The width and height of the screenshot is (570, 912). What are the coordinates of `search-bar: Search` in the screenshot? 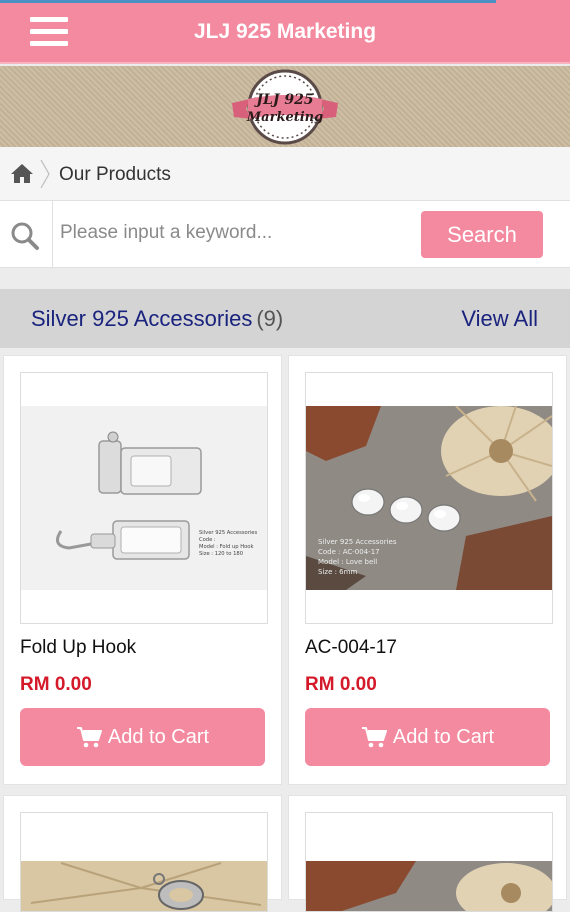 It's located at (285, 234).